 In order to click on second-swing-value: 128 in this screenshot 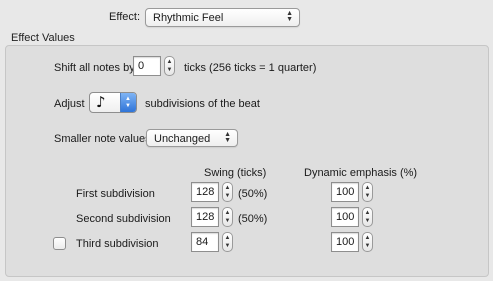, I will do `click(205, 217)`.